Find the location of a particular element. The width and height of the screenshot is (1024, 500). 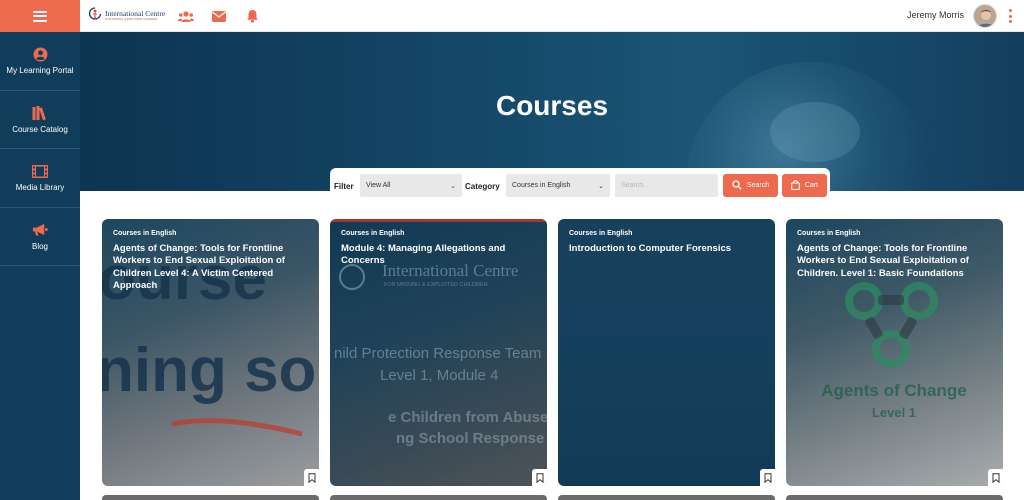

sidebar-item-label: Media Library is located at coordinates (40, 188).